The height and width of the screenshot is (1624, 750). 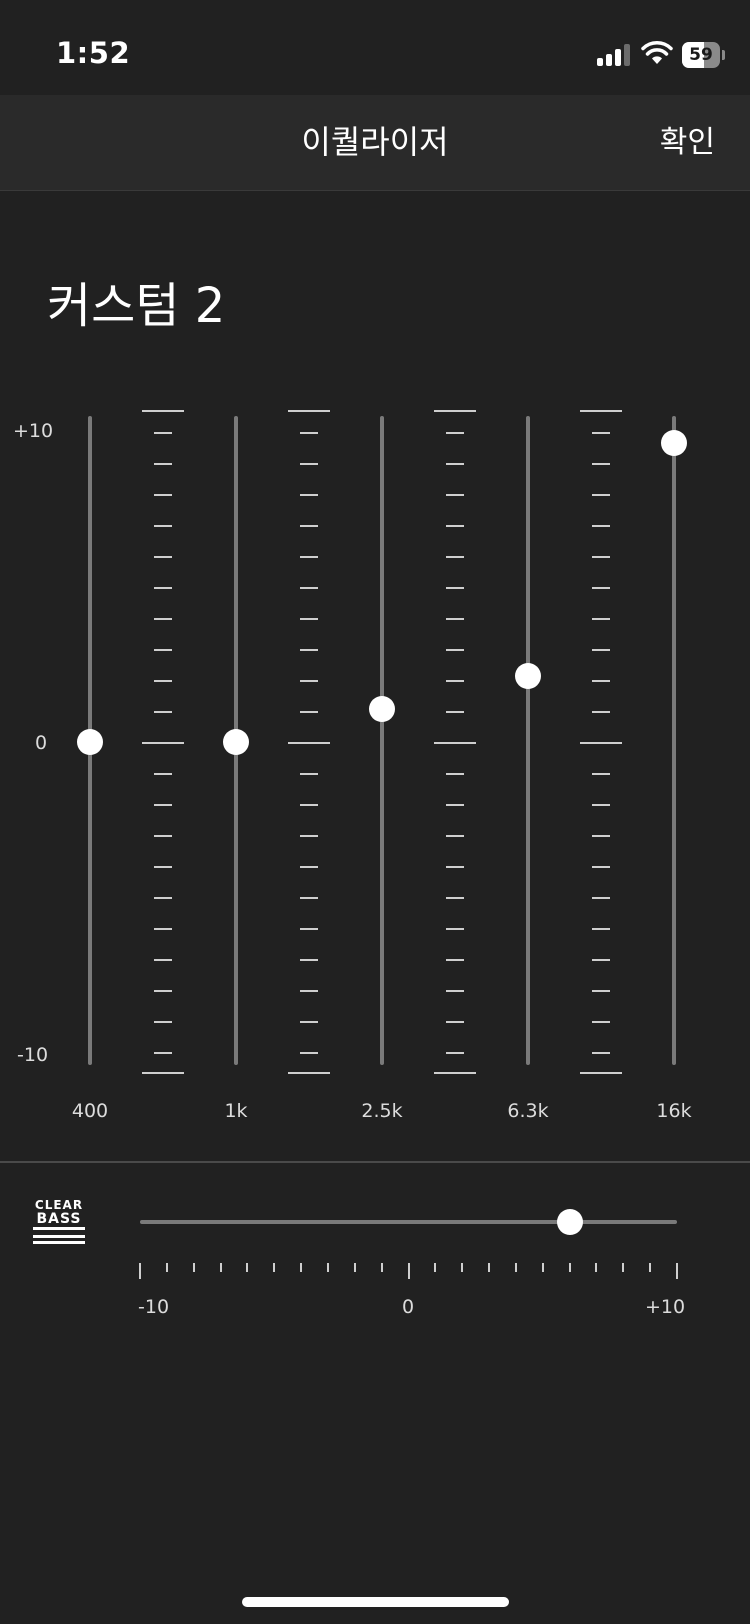 I want to click on eq-band-track-2.5k, so click(x=382, y=740).